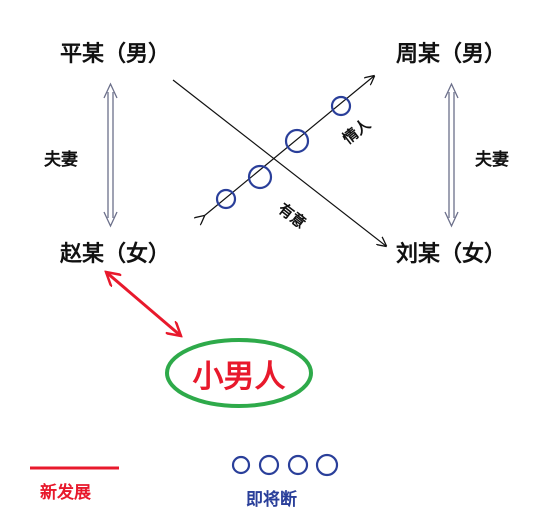 The image size is (550, 531). Describe the element at coordinates (492, 160) in the screenshot. I see `spouse-label-right: 夫妻` at that location.